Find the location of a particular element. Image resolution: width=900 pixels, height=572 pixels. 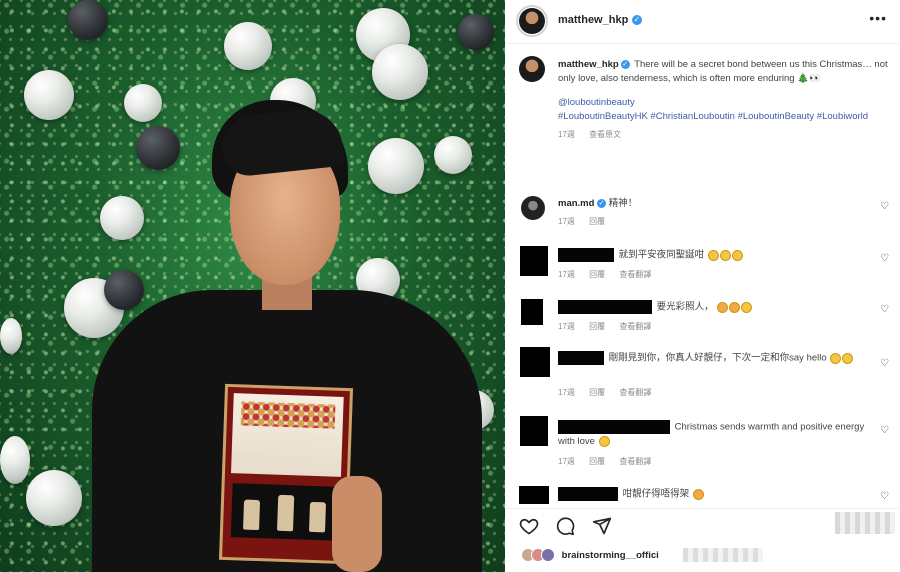

caption-emoji: 🎄👀 is located at coordinates (809, 78).